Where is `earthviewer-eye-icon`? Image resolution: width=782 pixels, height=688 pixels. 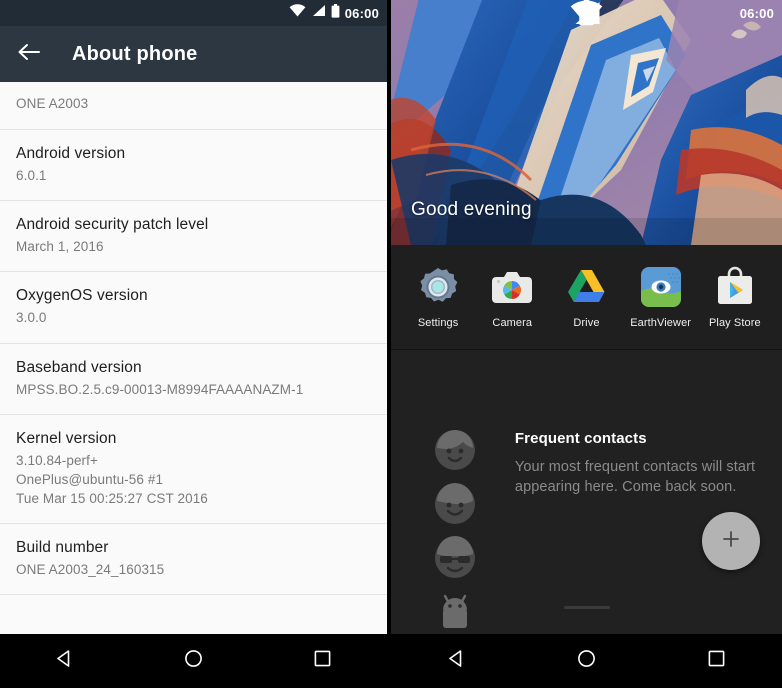 earthviewer-eye-icon is located at coordinates (661, 287).